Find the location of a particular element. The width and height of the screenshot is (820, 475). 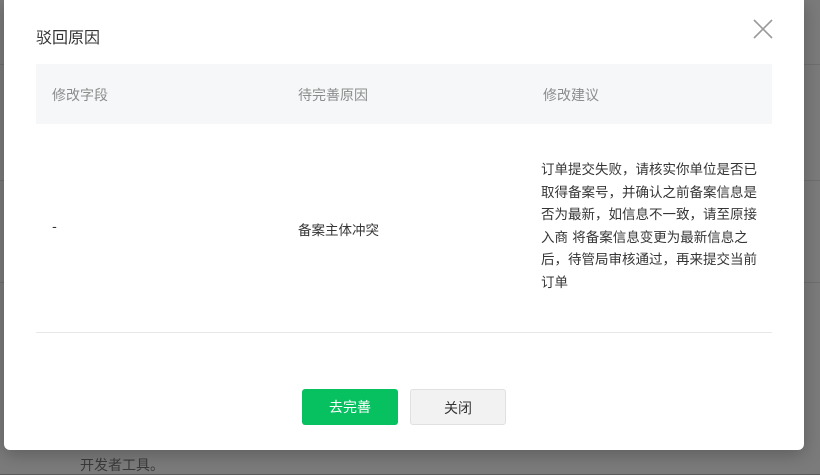

row-divider is located at coordinates (404, 332).